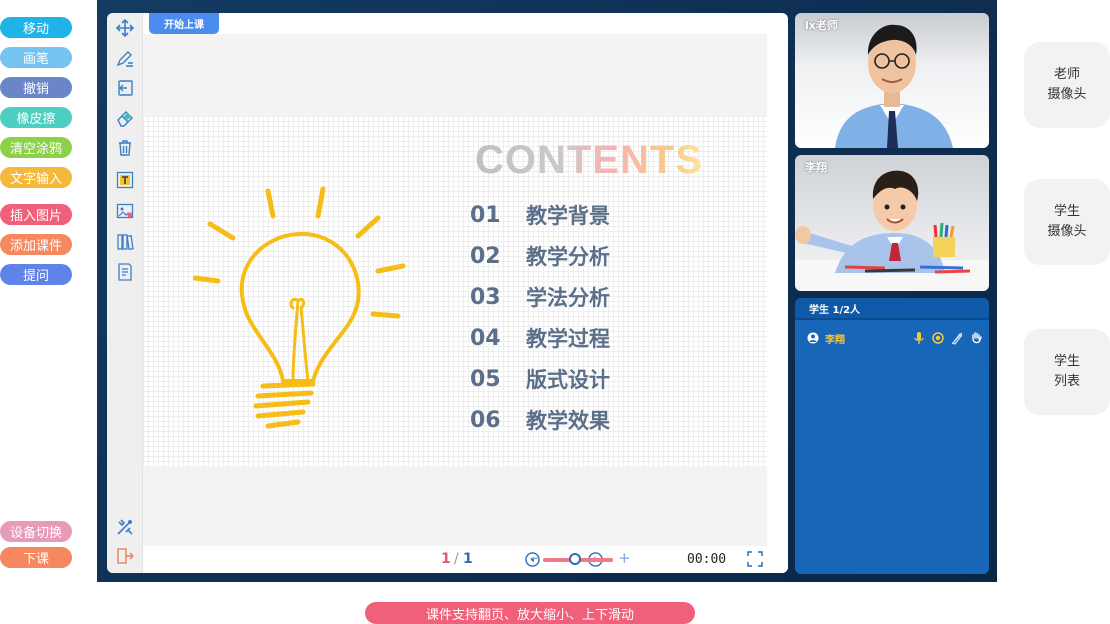 This screenshot has width=1110, height=624. I want to click on toc-number: 03, so click(485, 297).